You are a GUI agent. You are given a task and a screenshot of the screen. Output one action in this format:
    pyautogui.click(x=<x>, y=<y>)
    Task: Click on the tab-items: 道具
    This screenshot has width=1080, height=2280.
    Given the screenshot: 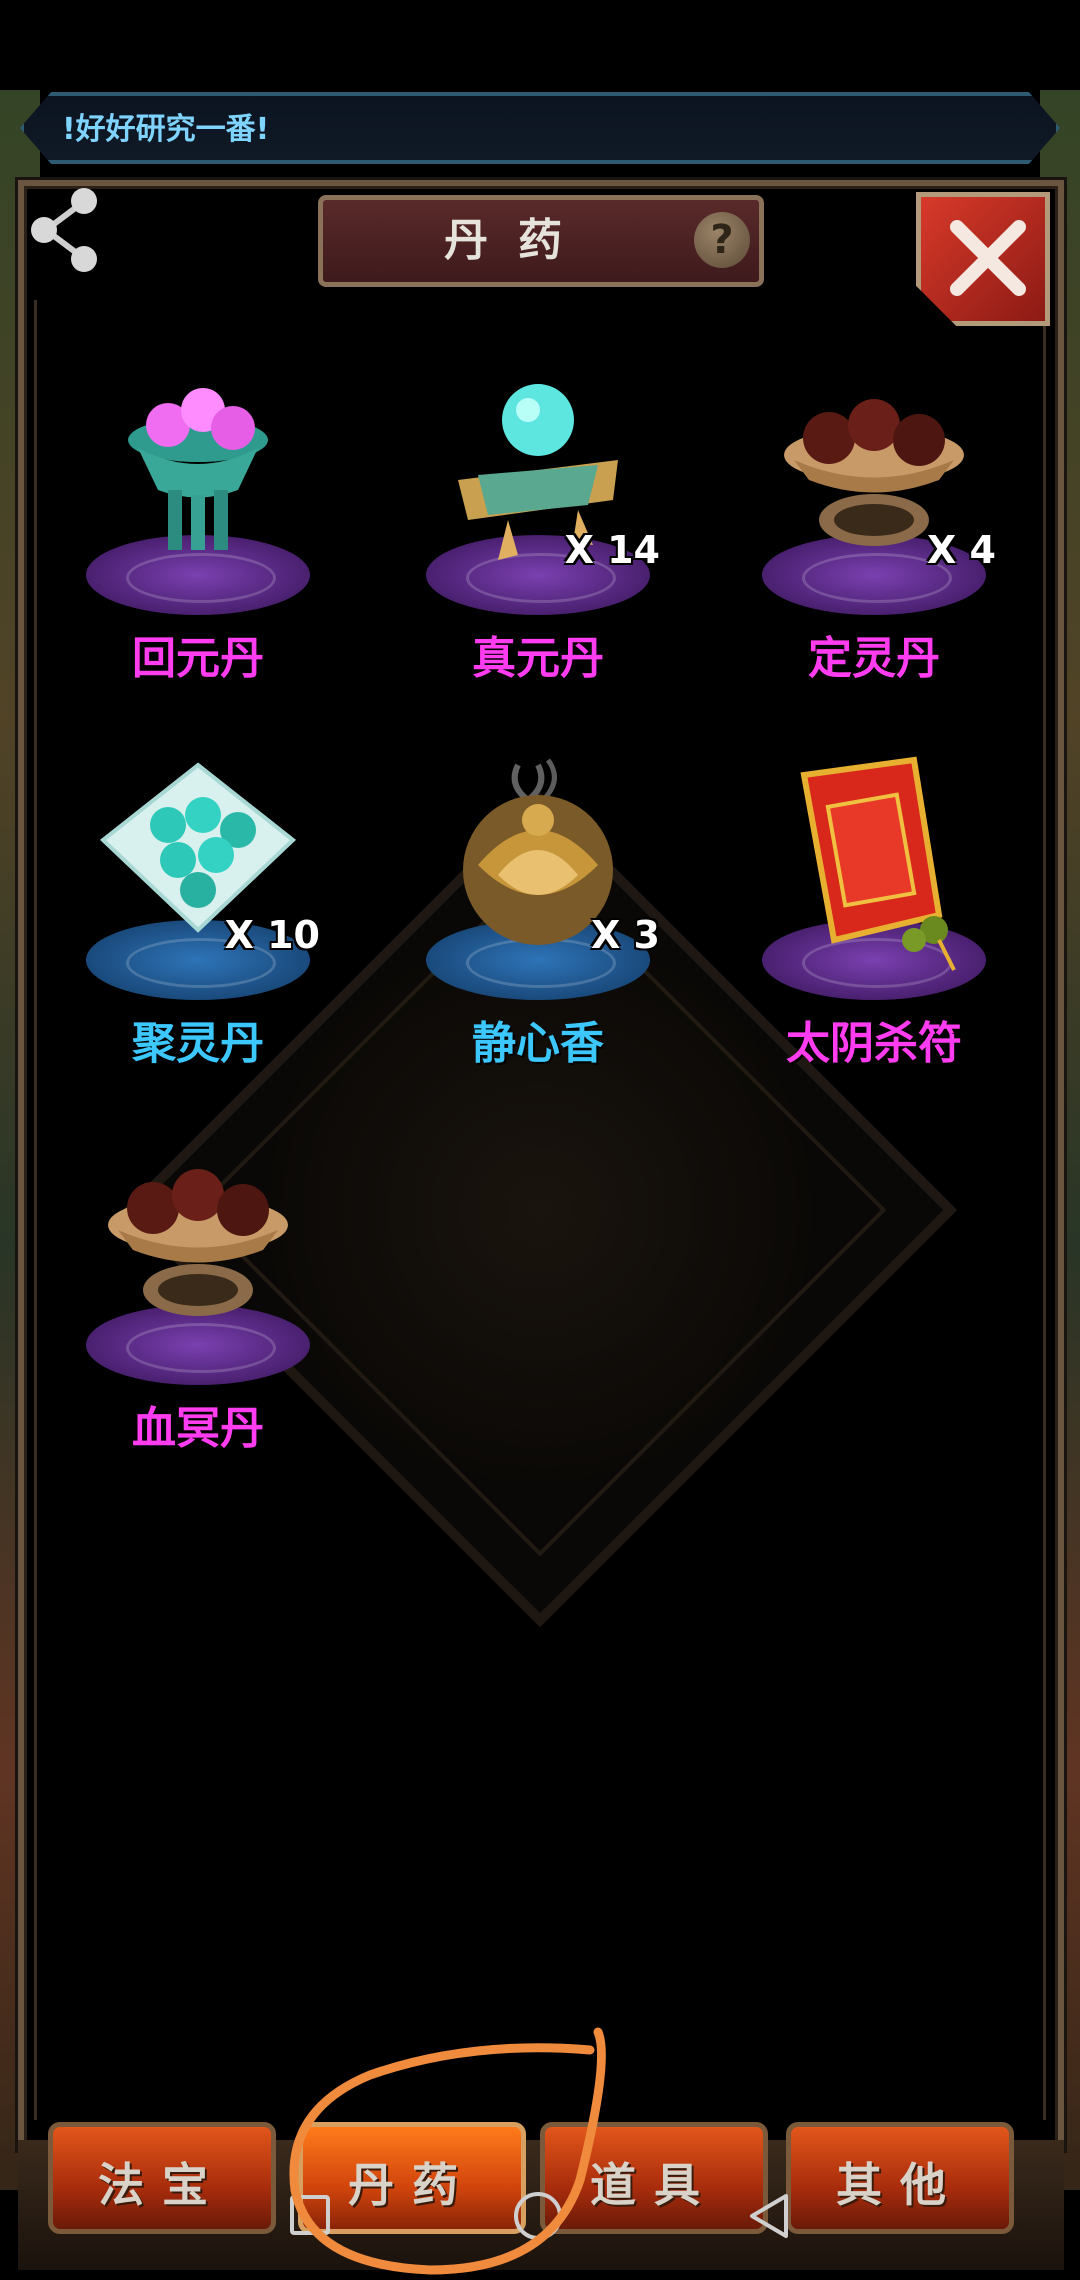 What is the action you would take?
    pyautogui.click(x=654, y=2178)
    